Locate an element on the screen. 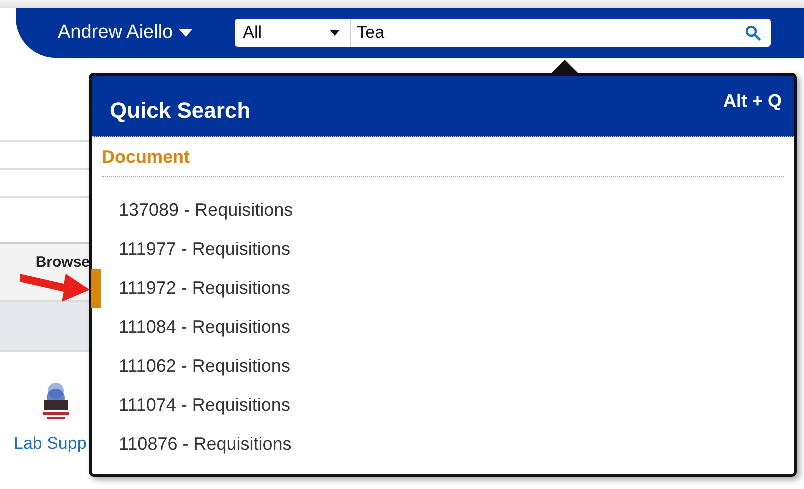 The height and width of the screenshot is (489, 804). column-heading: Browse is located at coordinates (63, 262).